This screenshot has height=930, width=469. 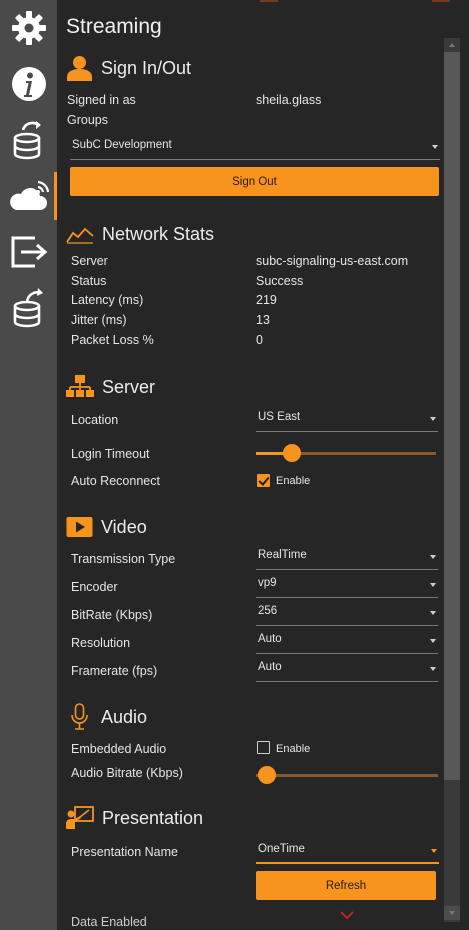 I want to click on cloud-broadcast-icon, so click(x=29, y=195).